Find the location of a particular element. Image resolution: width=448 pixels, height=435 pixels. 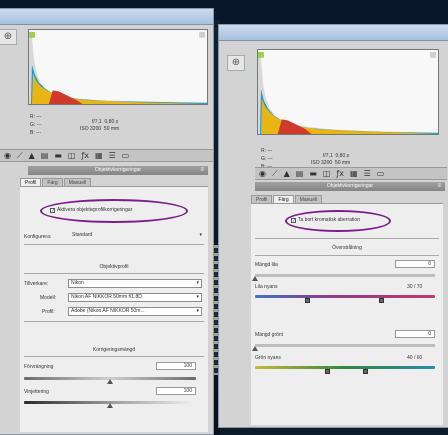

vignetting-label: Vinjettering is located at coordinates (36, 392).